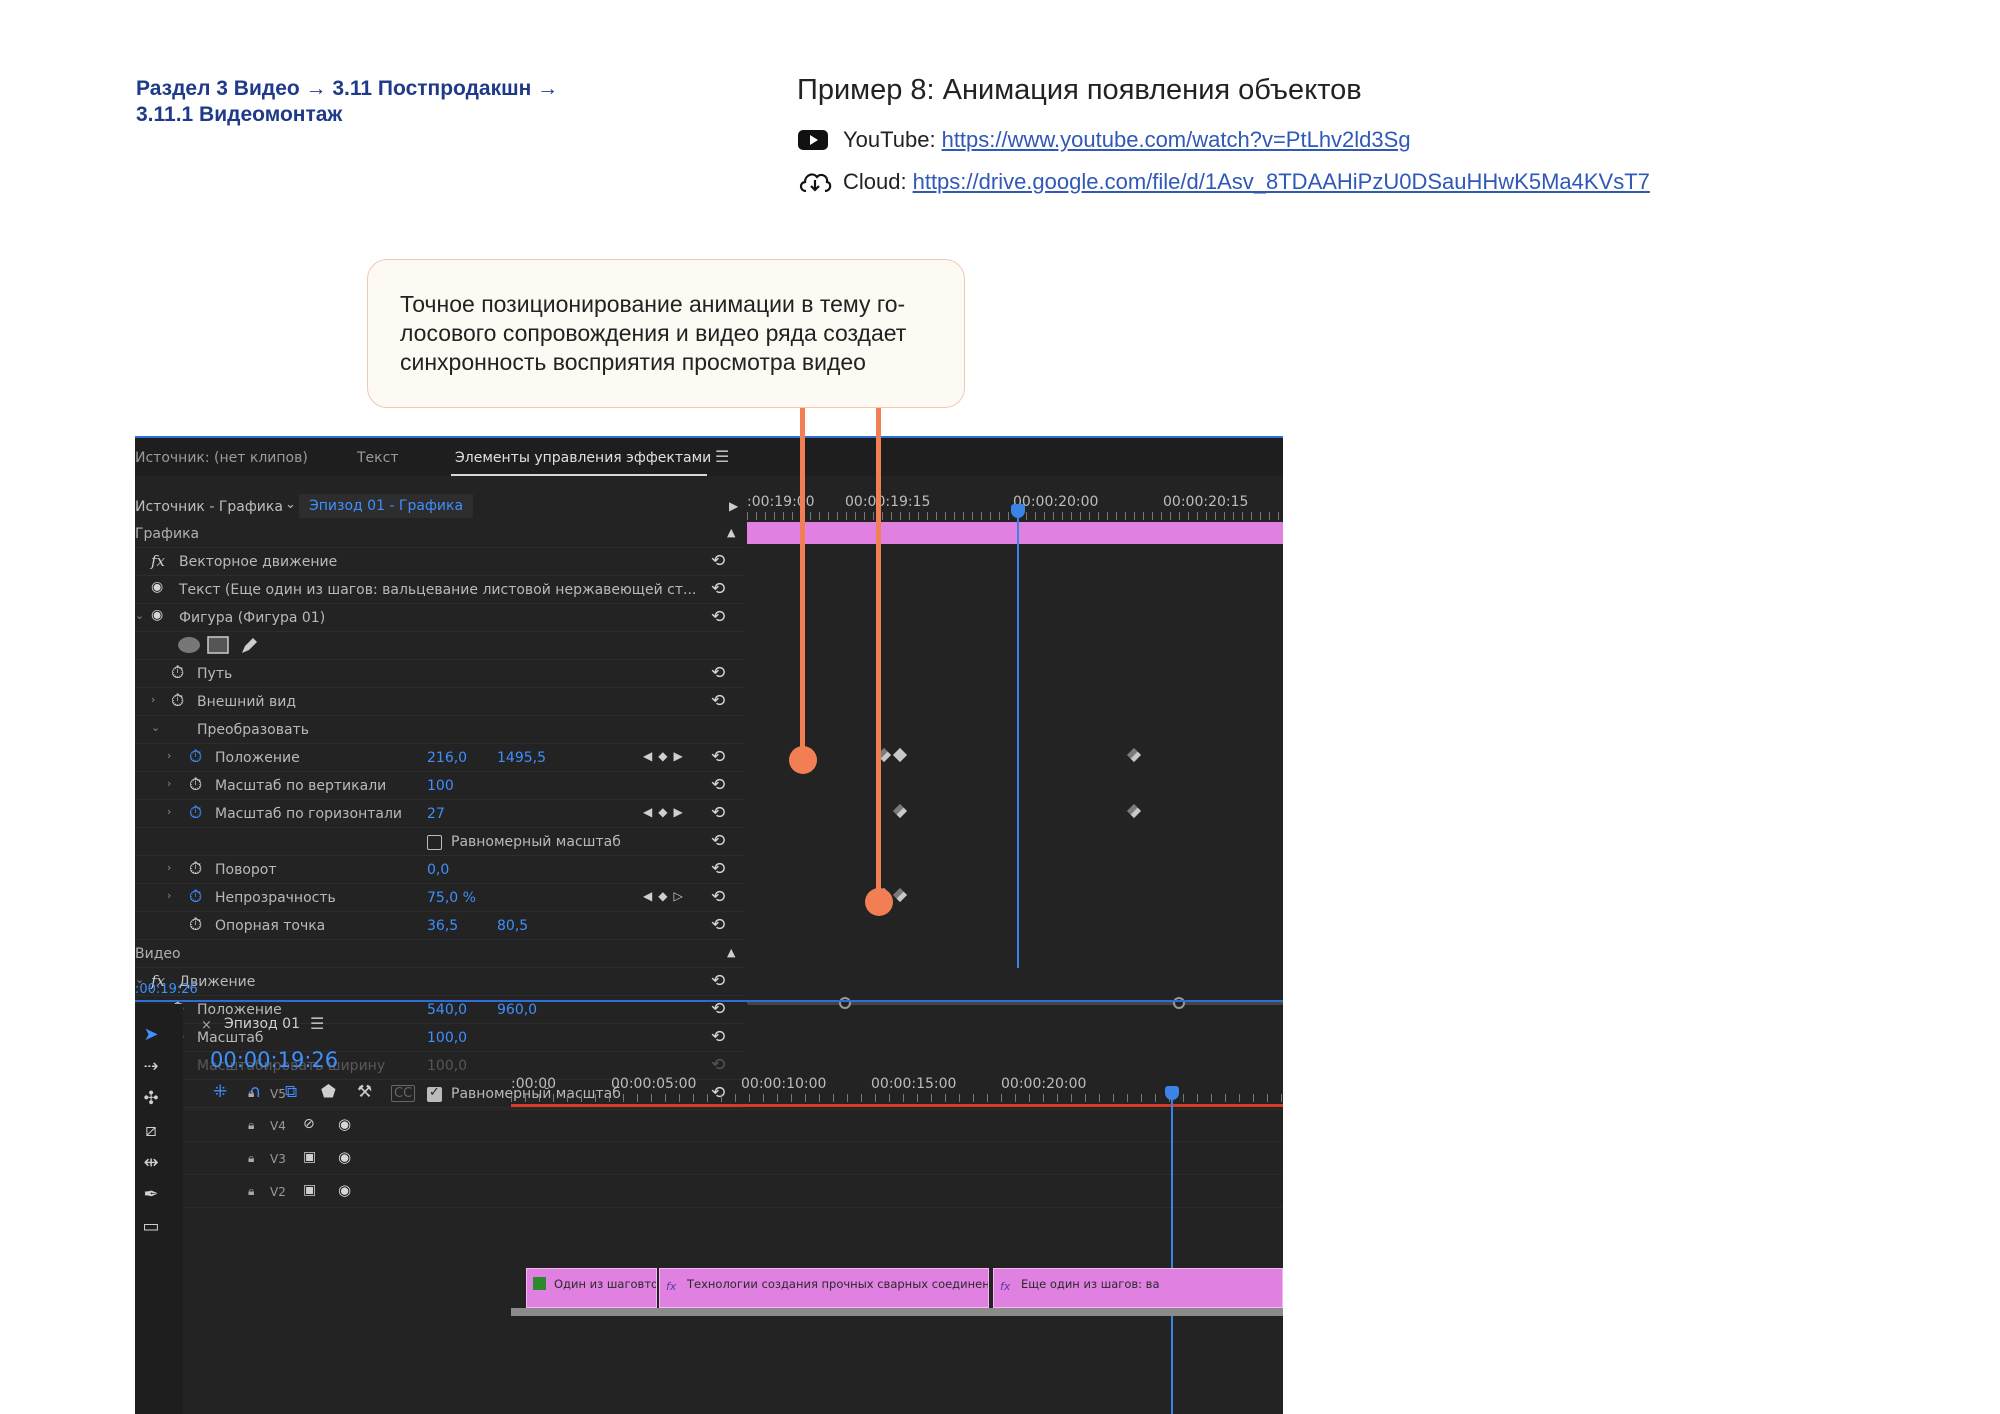 The width and height of the screenshot is (2000, 1414). Describe the element at coordinates (439, 702) in the screenshot. I see `row-appearance: › ⏱ Внешний вид ⟲` at that location.